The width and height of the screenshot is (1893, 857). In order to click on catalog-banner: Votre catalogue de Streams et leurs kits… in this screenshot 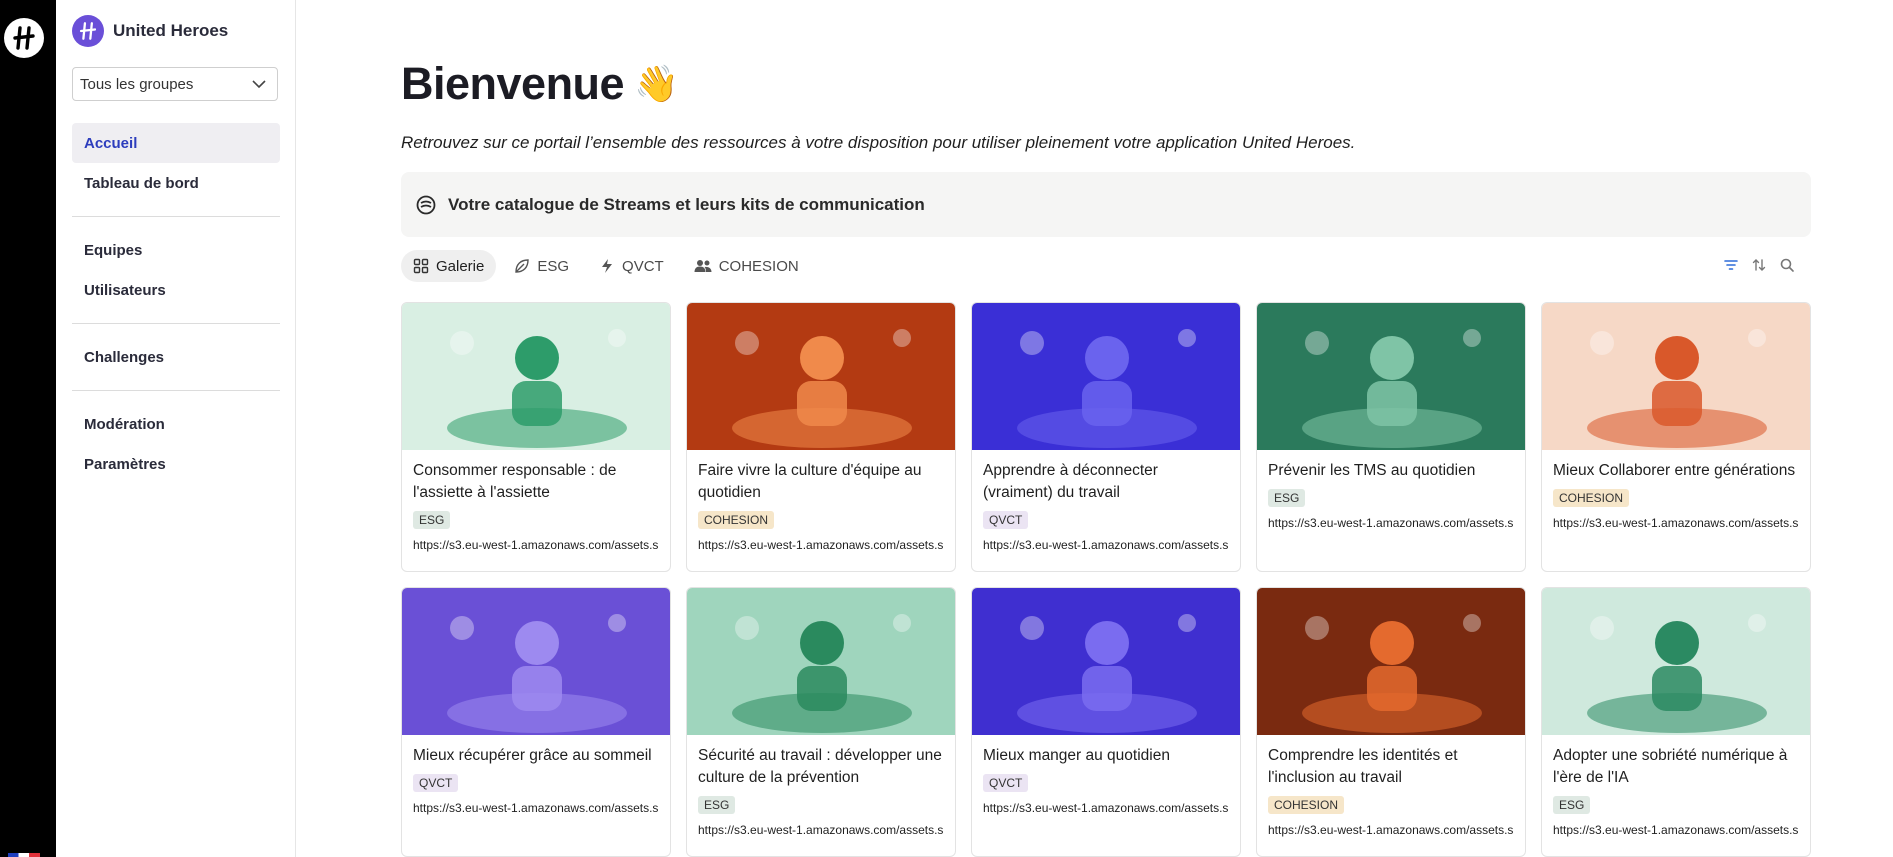, I will do `click(1106, 204)`.